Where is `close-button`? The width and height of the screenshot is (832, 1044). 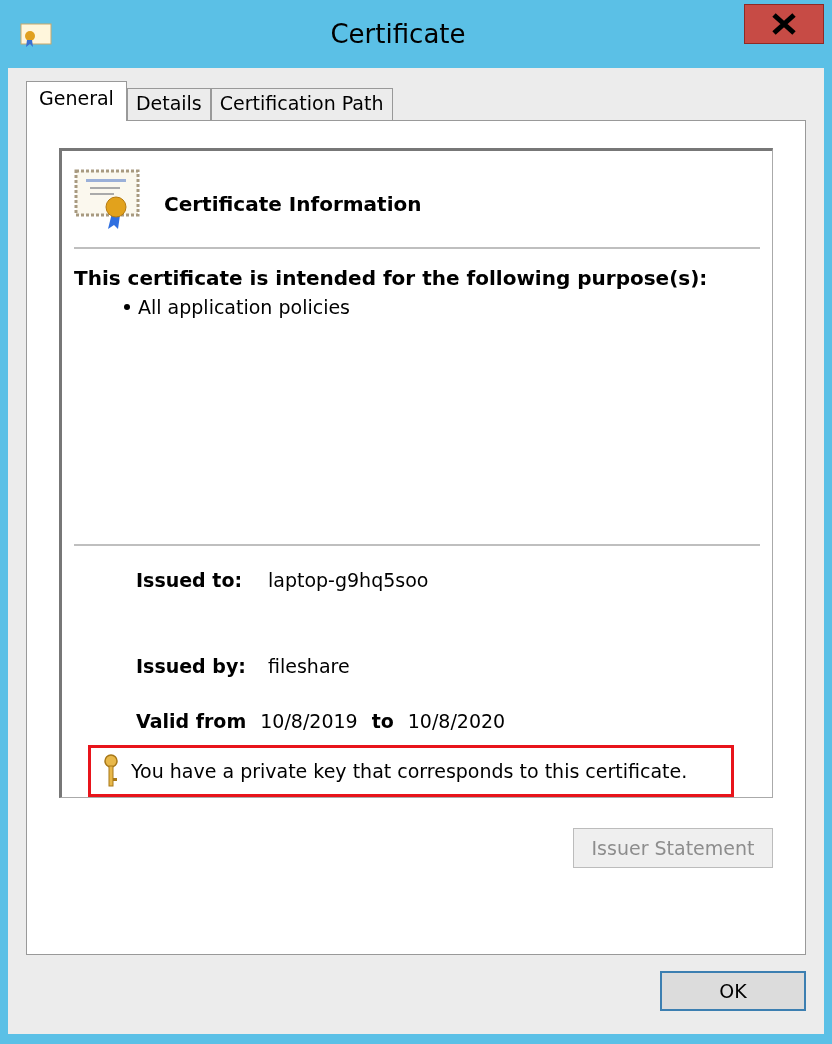
close-button is located at coordinates (784, 24).